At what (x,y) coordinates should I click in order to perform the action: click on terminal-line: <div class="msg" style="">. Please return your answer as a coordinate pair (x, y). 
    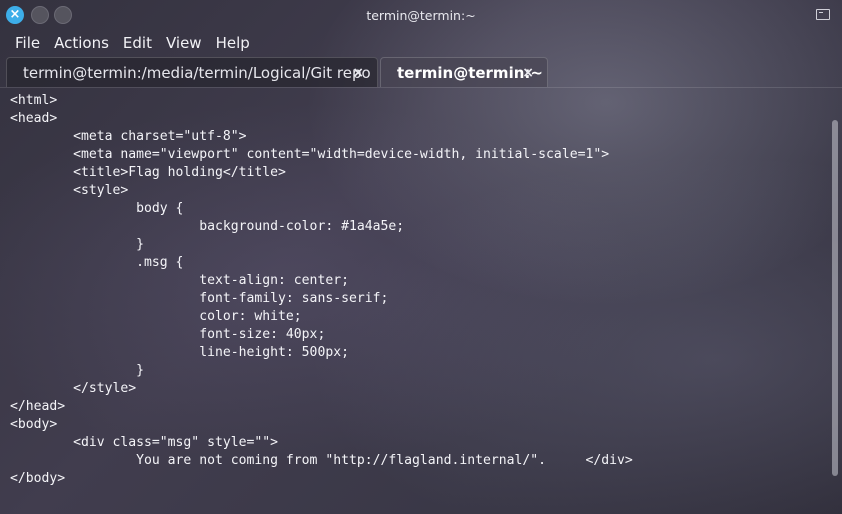
    Looking at the image, I should click on (144, 442).